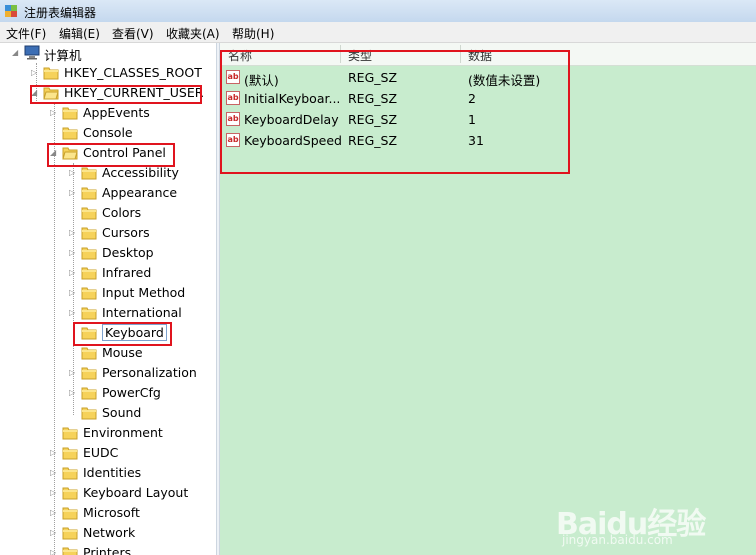 This screenshot has width=756, height=555. What do you see at coordinates (108, 73) in the screenshot?
I see `tree-node-hkcr: ▷ HKEY_CLASSES_ROOT` at bounding box center [108, 73].